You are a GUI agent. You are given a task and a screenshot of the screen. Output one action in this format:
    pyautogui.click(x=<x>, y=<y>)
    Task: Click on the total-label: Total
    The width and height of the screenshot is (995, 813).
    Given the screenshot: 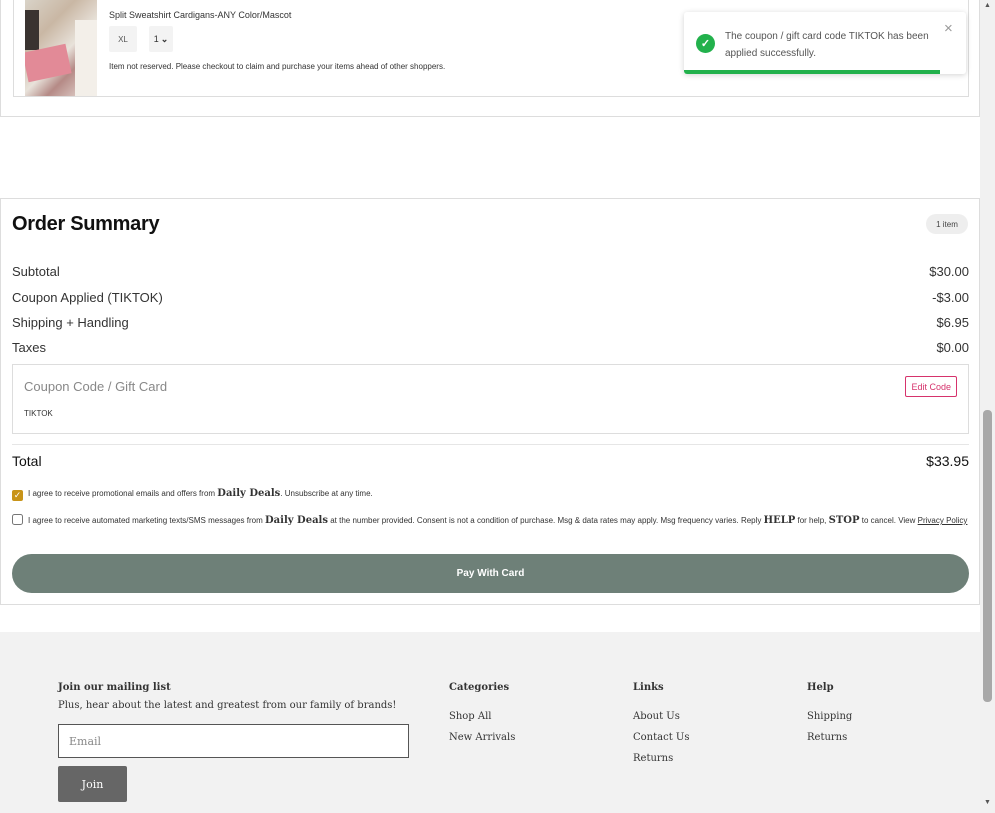 What is the action you would take?
    pyautogui.click(x=27, y=461)
    